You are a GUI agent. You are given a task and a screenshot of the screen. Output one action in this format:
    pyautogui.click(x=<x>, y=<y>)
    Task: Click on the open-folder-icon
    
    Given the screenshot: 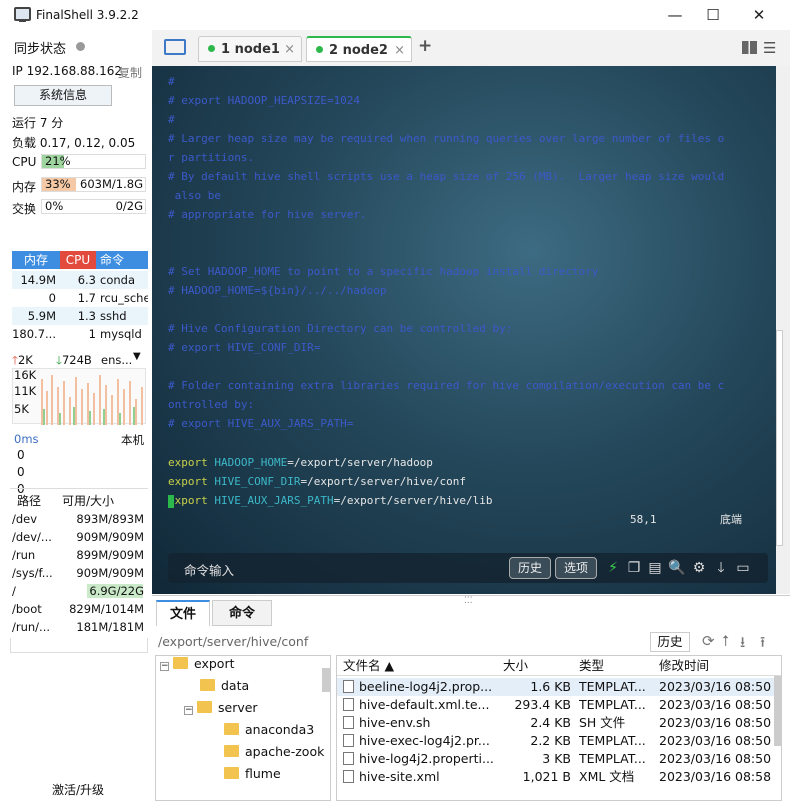 What is the action you would take?
    pyautogui.click(x=175, y=47)
    